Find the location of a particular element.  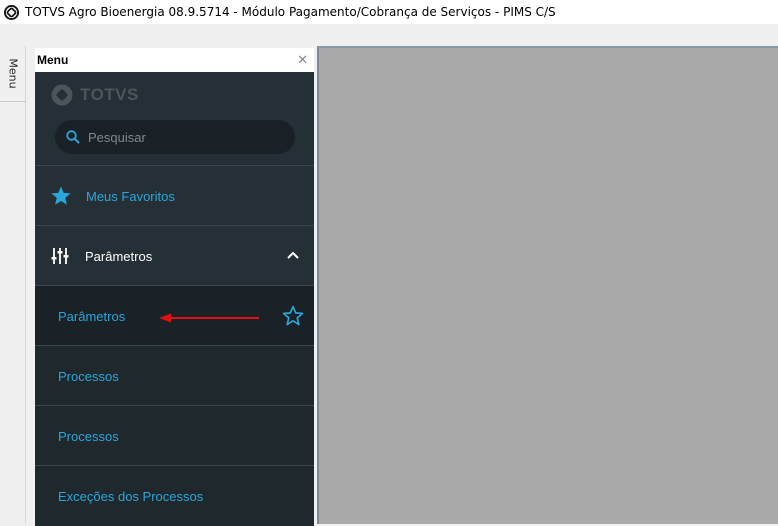

brand-name: TOTVS is located at coordinates (109, 94).